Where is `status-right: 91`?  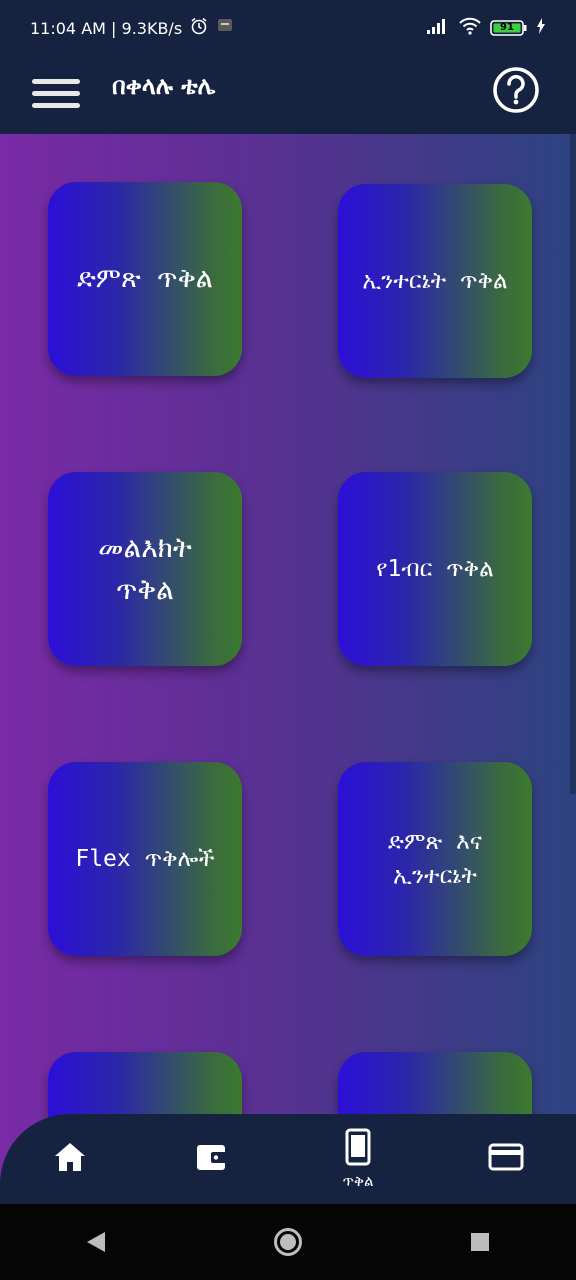
status-right: 91 is located at coordinates (486, 28).